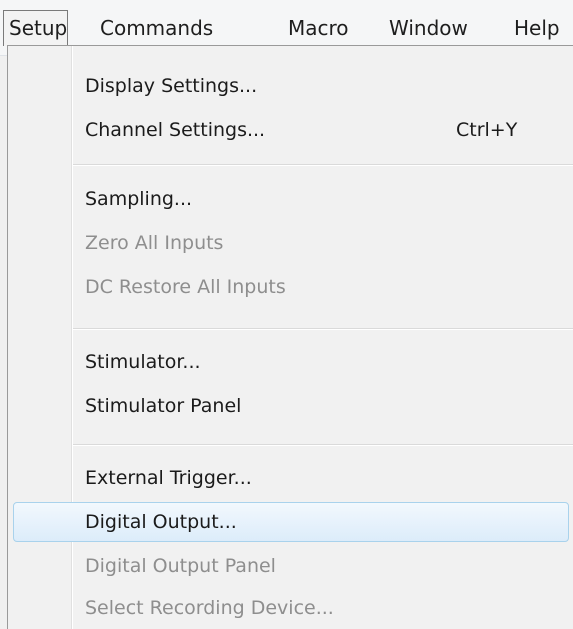 Image resolution: width=573 pixels, height=629 pixels. I want to click on menu-item-label: Zero All Inputs, so click(154, 243).